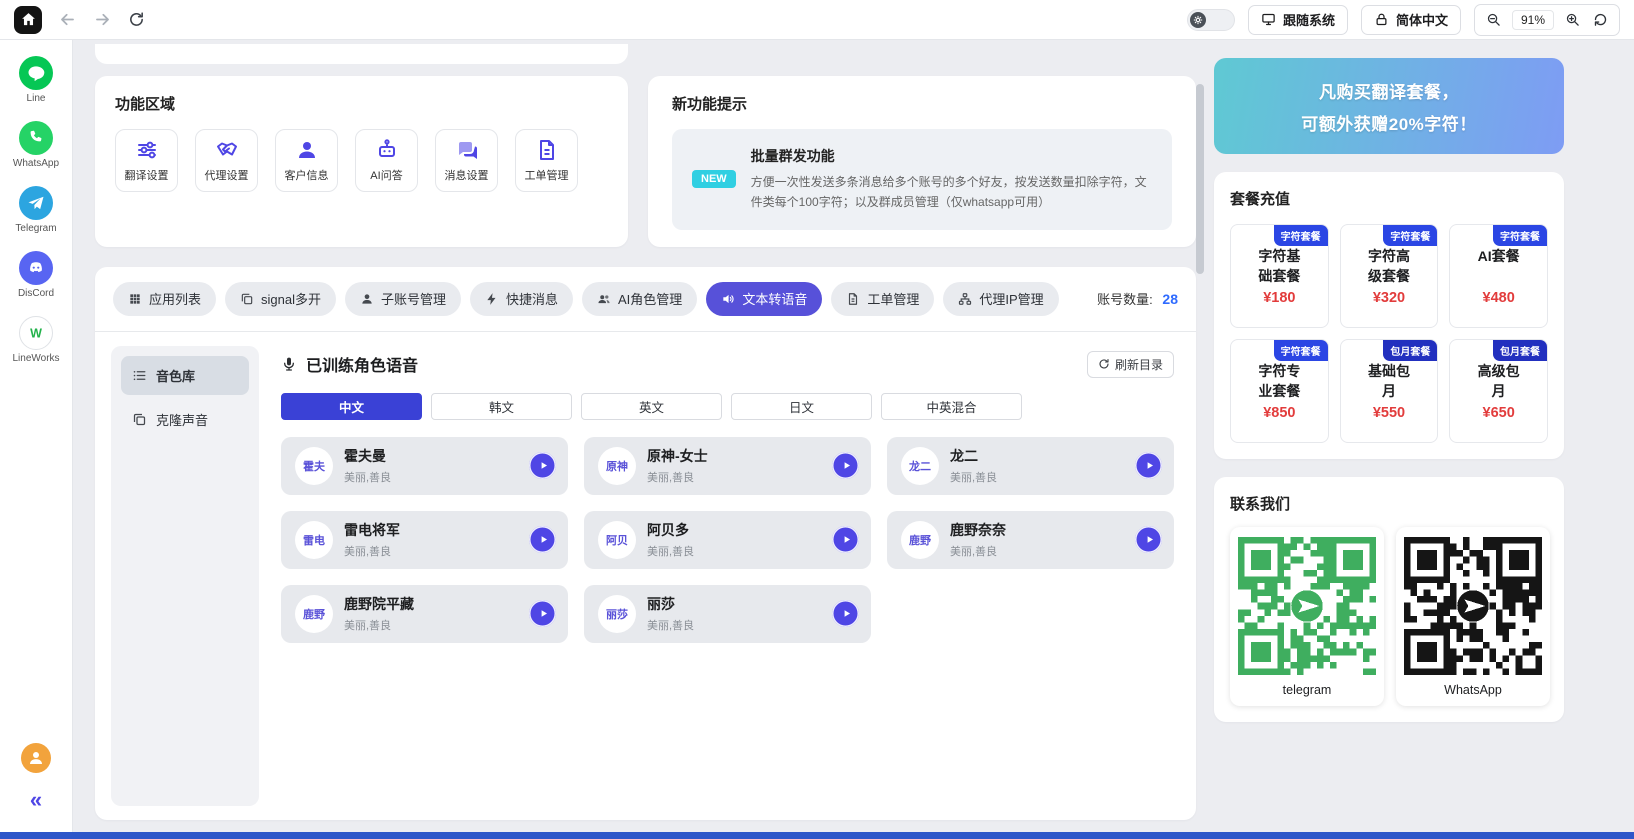  What do you see at coordinates (1200, 179) in the screenshot?
I see `scrollbar-thumb` at bounding box center [1200, 179].